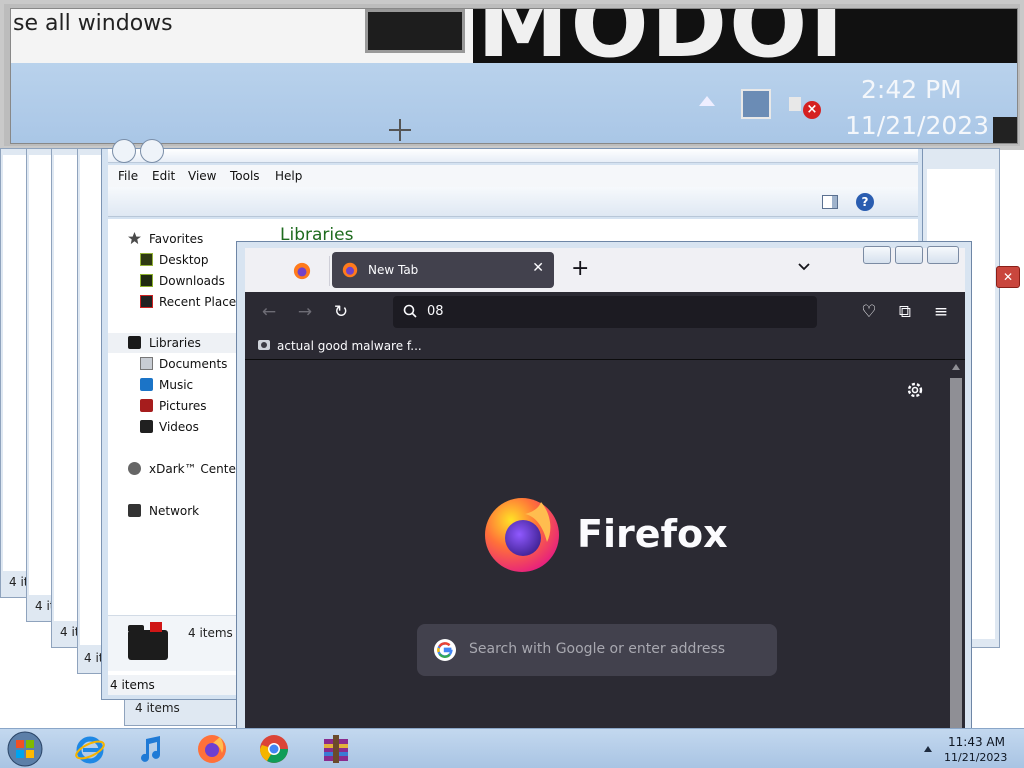  I want to click on command-bar: ?, so click(513, 202).